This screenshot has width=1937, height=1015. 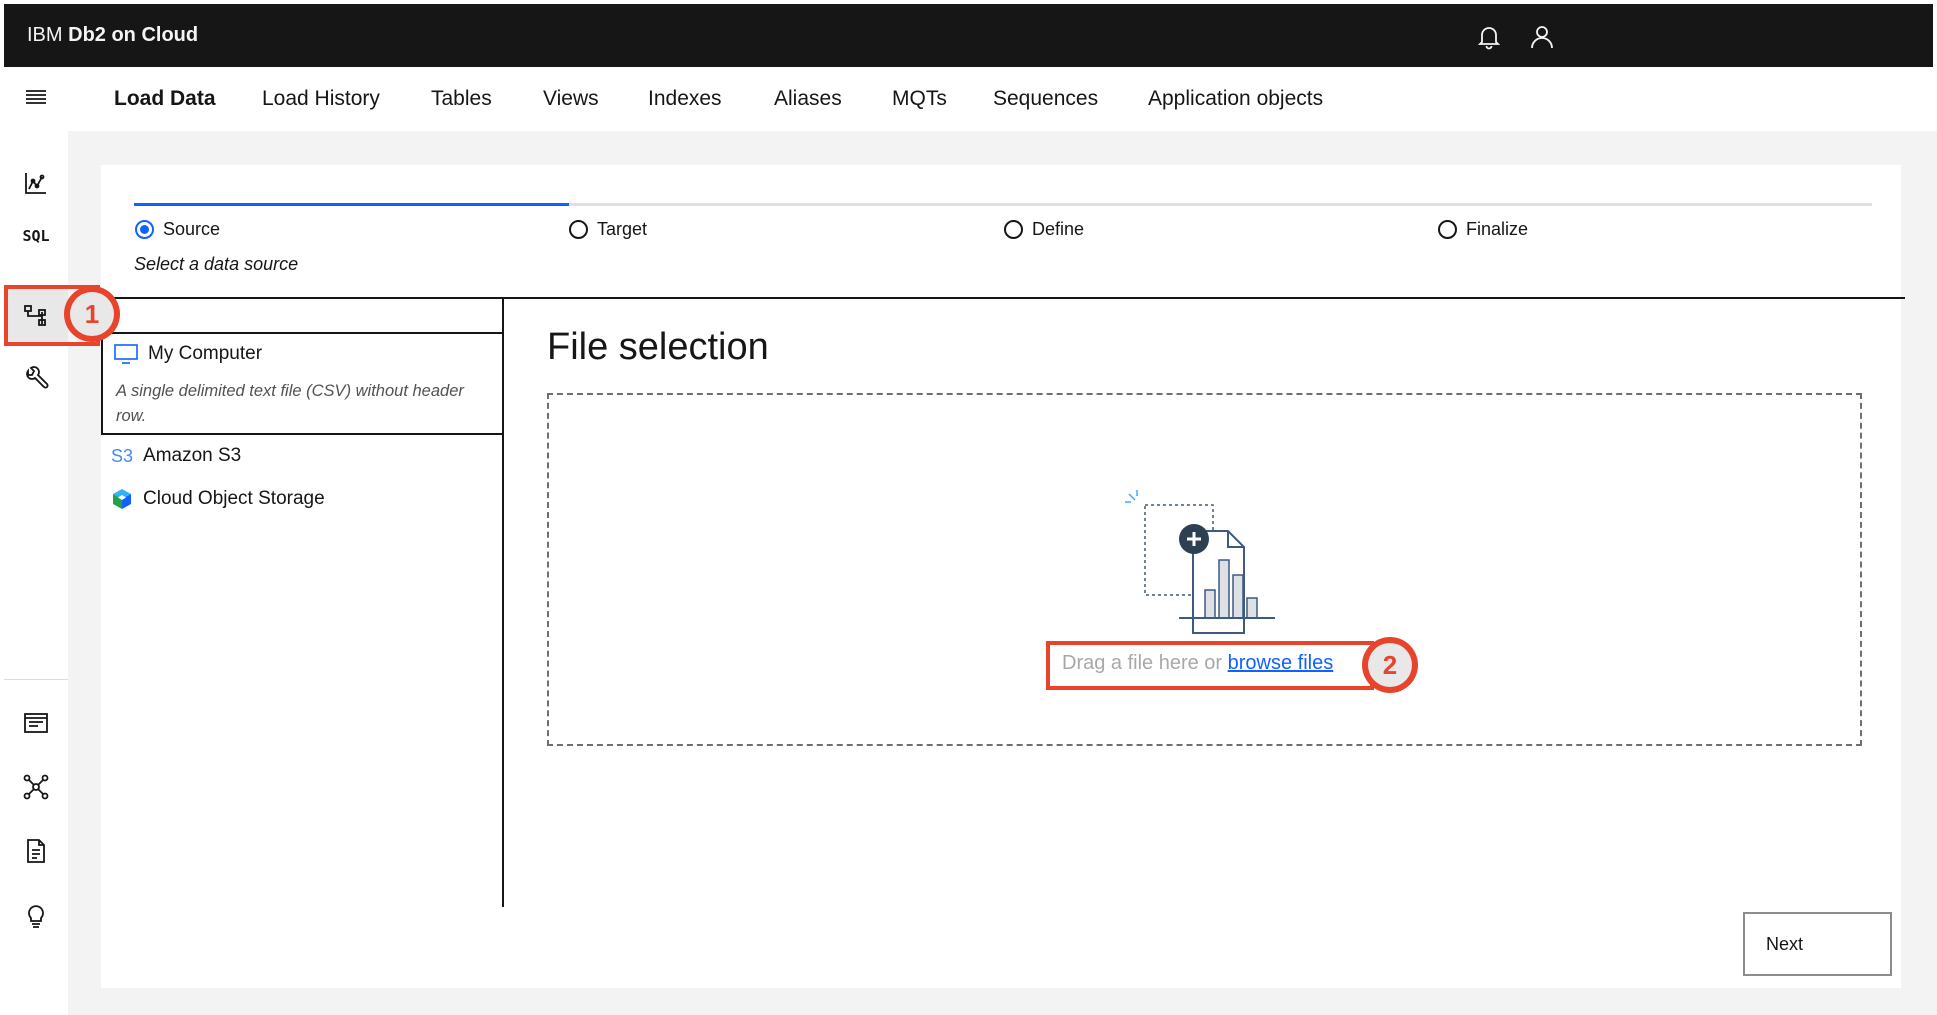 What do you see at coordinates (1058, 229) in the screenshot?
I see `step-label: Define` at bounding box center [1058, 229].